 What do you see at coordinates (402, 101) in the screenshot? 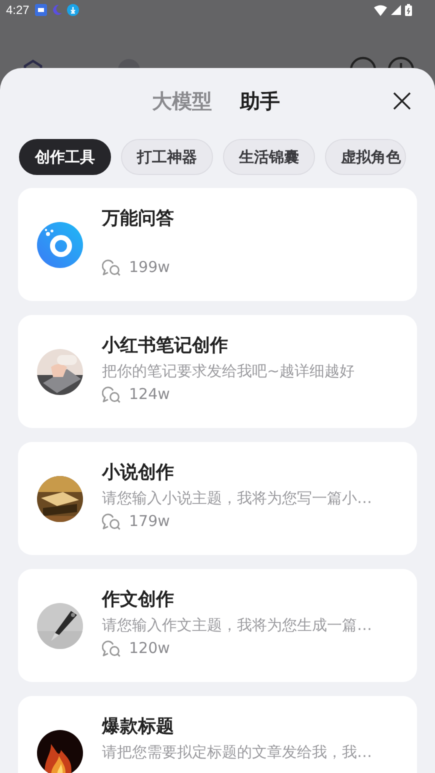
I see `close-icon` at bounding box center [402, 101].